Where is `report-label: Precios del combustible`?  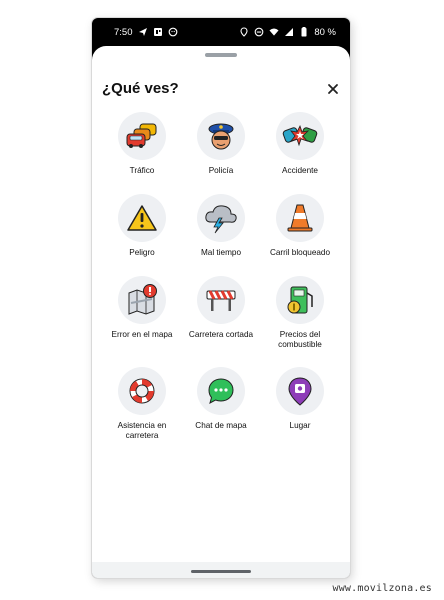 report-label: Precios del combustible is located at coordinates (300, 339).